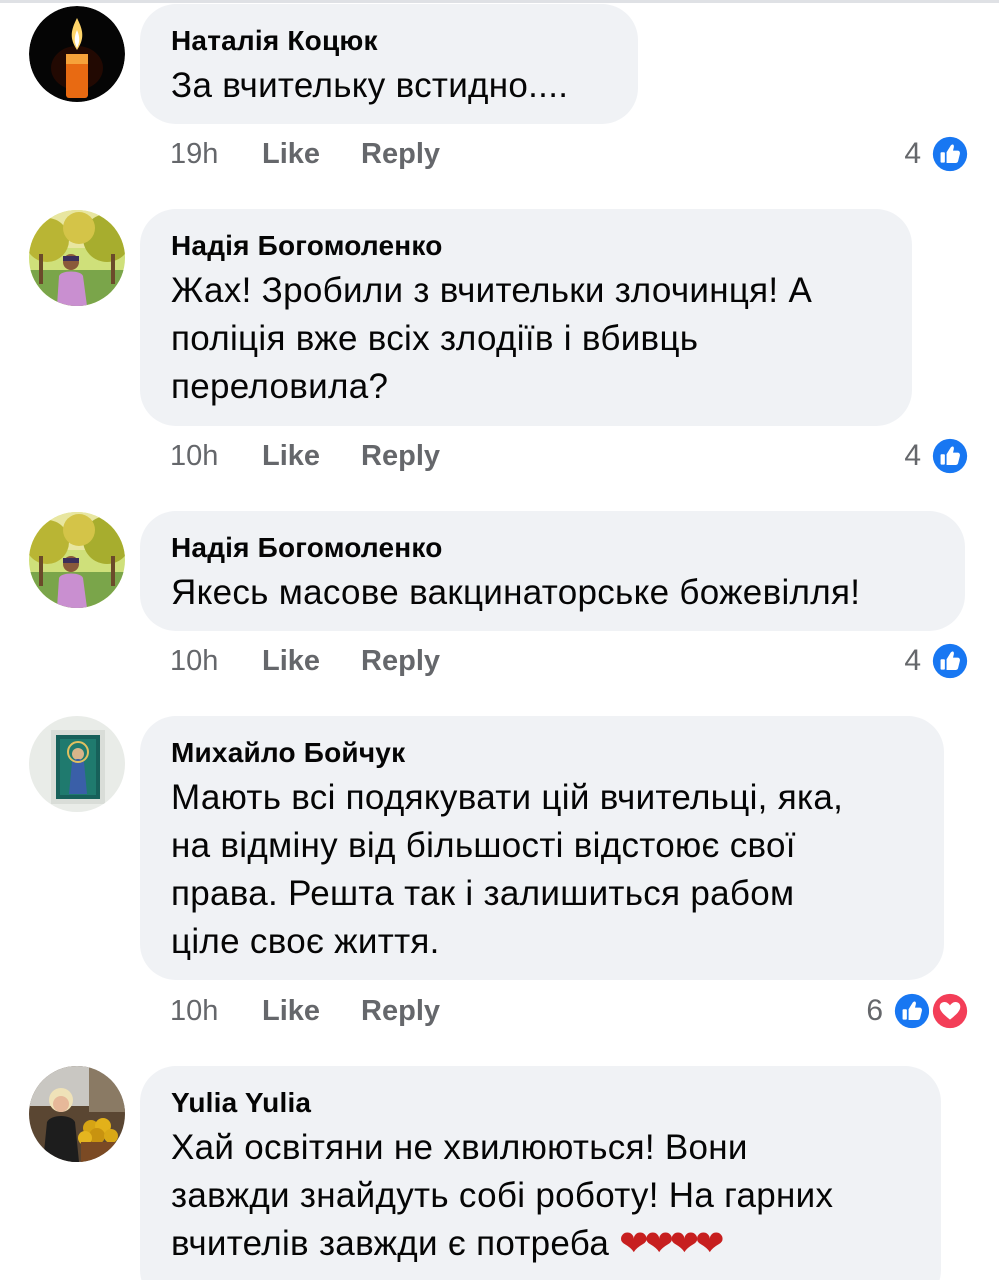  I want to click on woman-flowers-avatar-image, so click(77, 1114).